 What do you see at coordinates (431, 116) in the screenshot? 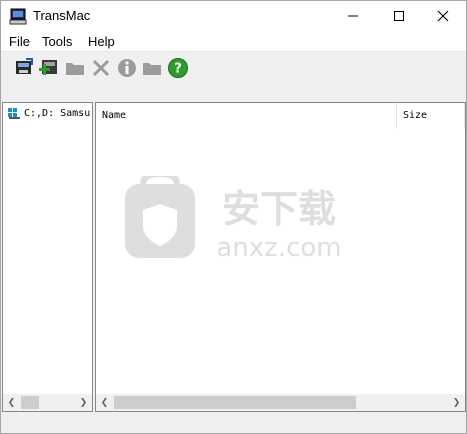
I see `column-header-size: Size` at bounding box center [431, 116].